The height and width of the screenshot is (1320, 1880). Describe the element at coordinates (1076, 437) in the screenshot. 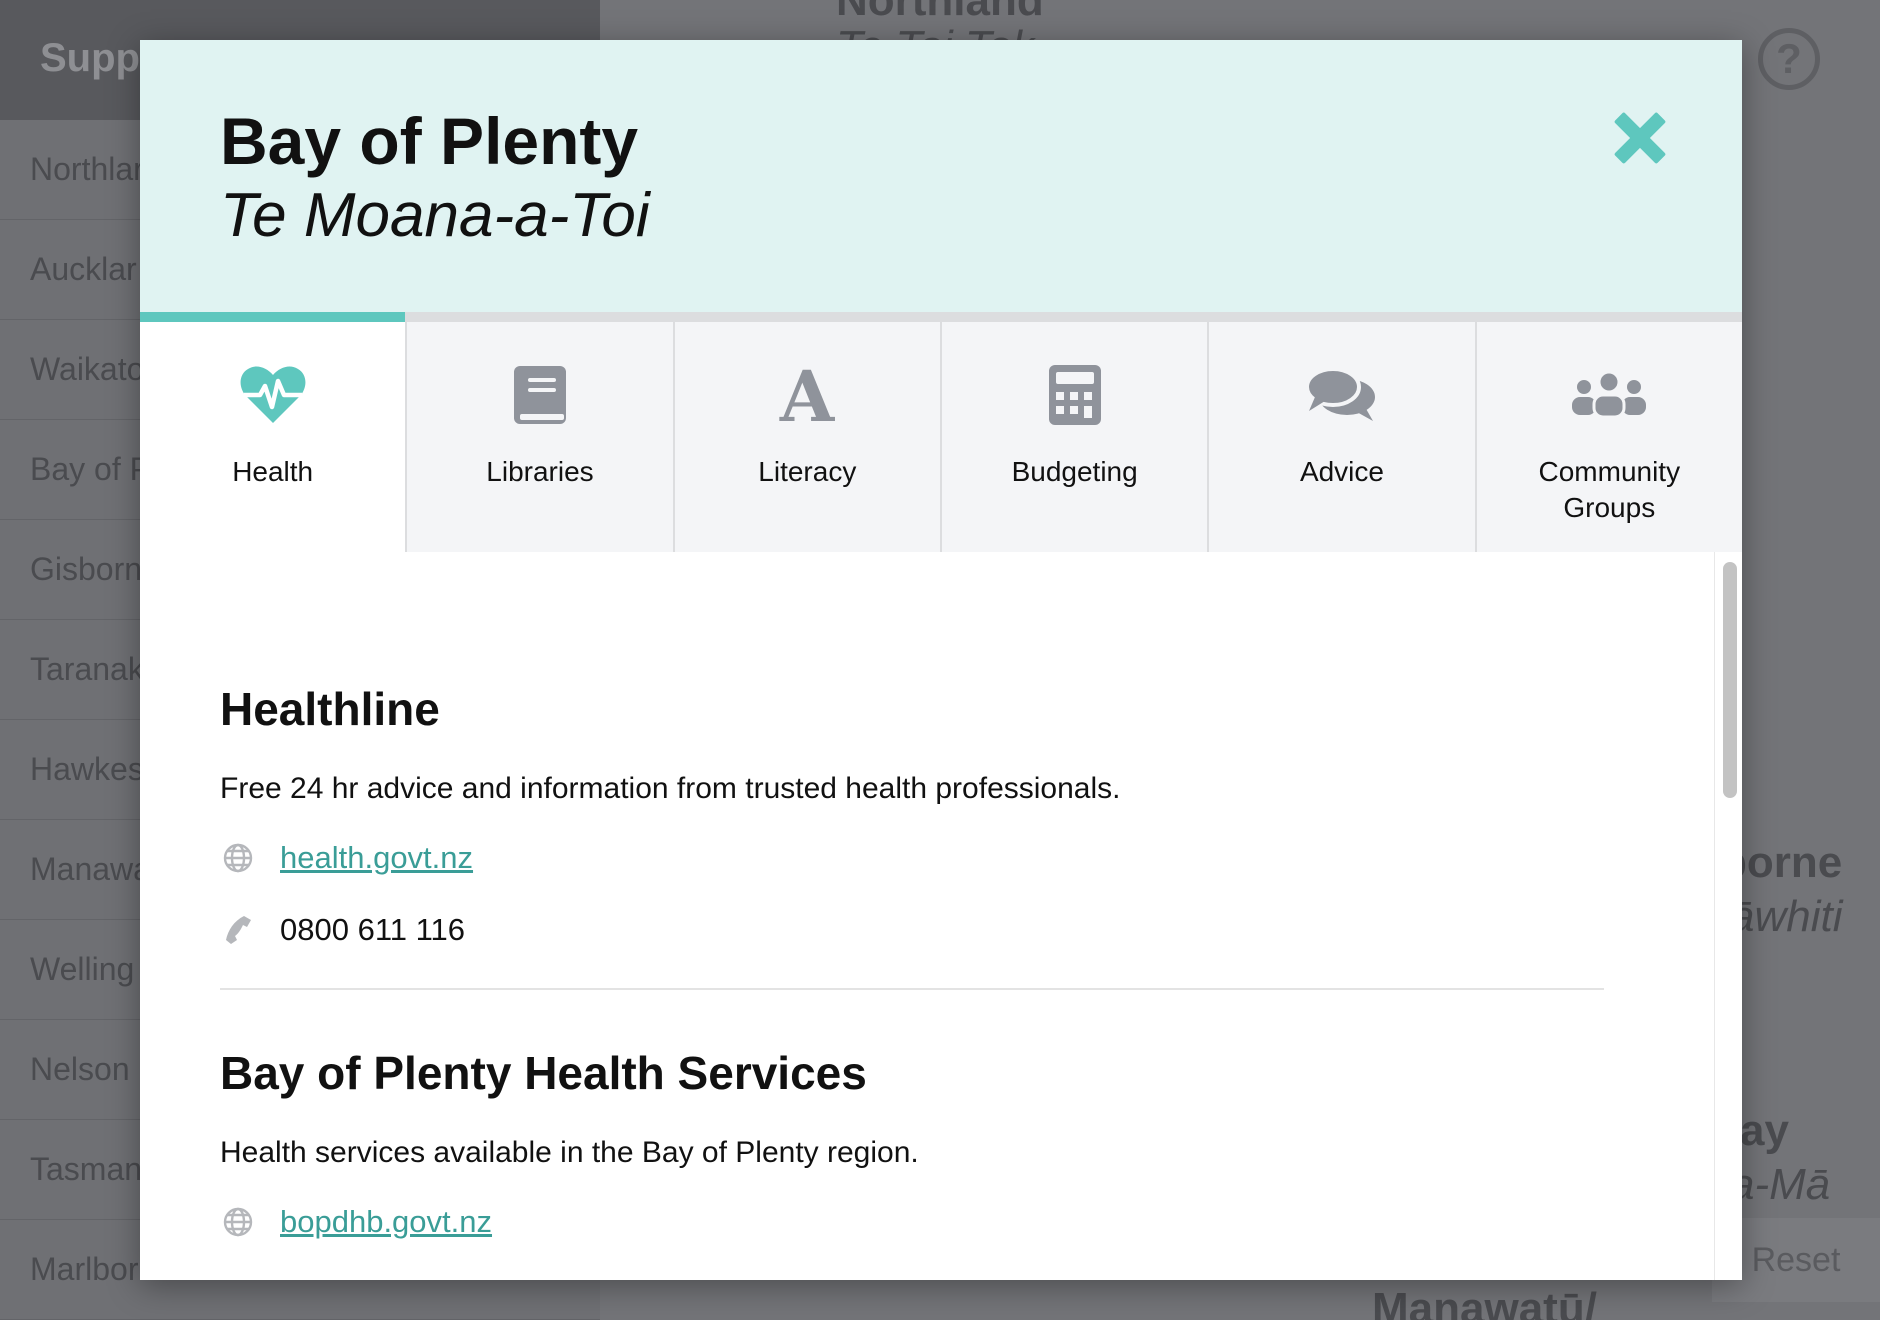

I see `tab-budgeting: Budgeting` at that location.